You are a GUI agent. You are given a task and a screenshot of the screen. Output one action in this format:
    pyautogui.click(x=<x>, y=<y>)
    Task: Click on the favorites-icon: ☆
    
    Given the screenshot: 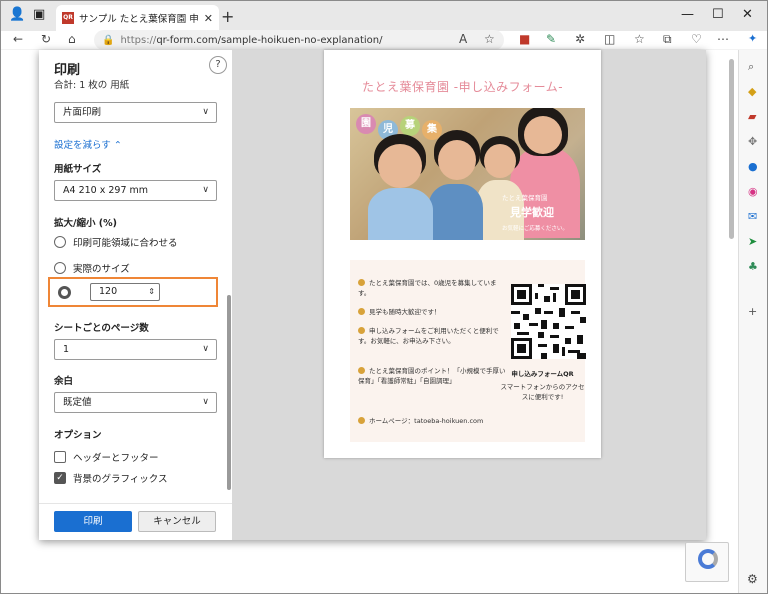 What is the action you would take?
    pyautogui.click(x=639, y=39)
    